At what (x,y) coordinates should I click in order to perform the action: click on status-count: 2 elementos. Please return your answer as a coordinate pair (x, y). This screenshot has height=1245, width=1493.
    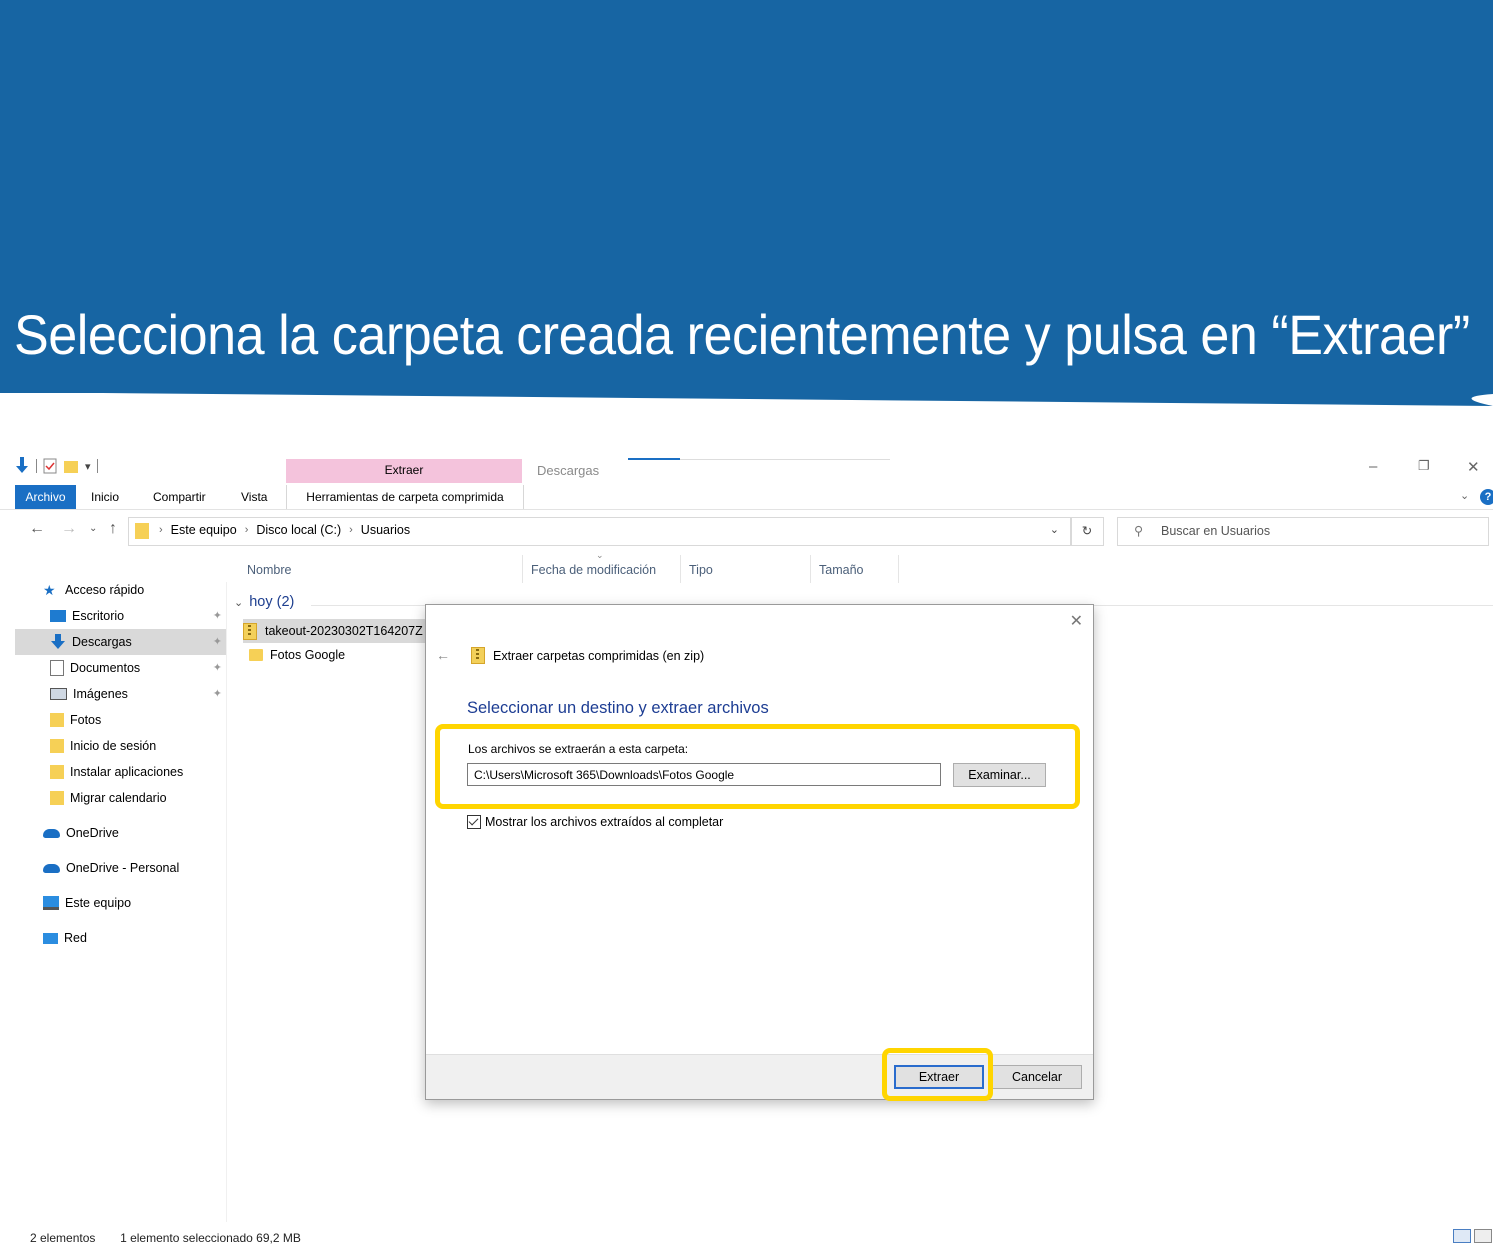
    Looking at the image, I should click on (63, 1238).